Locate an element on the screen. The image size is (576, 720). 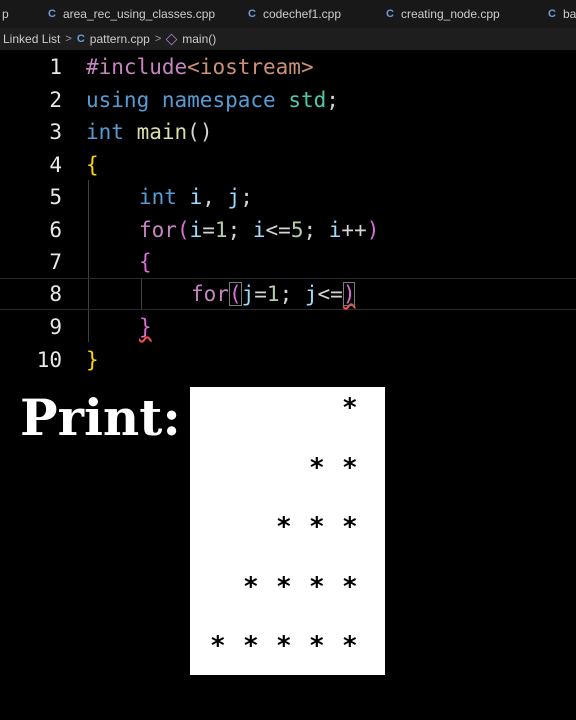
code-token: <iostream> is located at coordinates (250, 67).